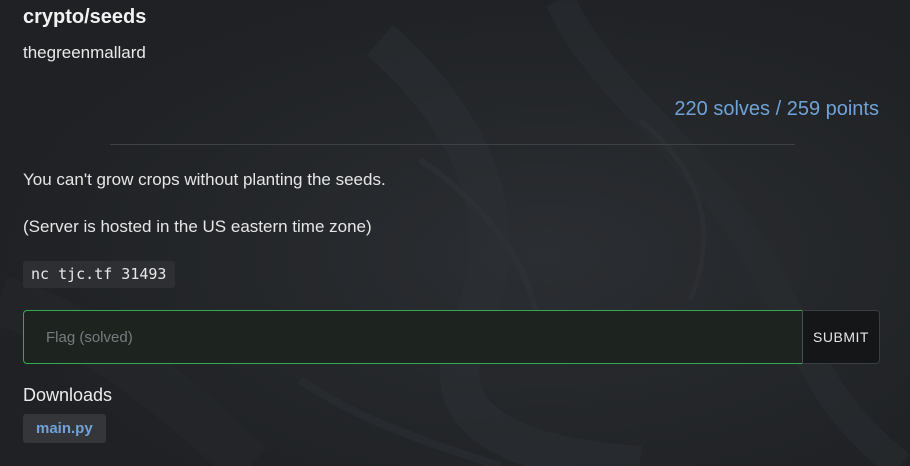 The image size is (910, 466). Describe the element at coordinates (452, 144) in the screenshot. I see `divider` at that location.